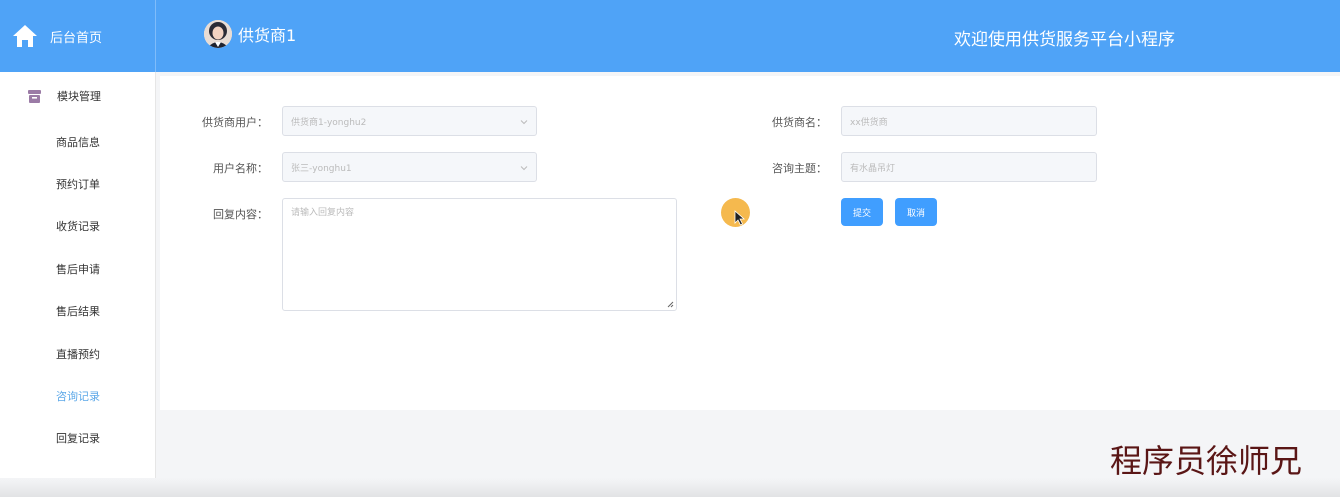 The width and height of the screenshot is (1340, 497). I want to click on username-select: 张三-yonghu1, so click(409, 167).